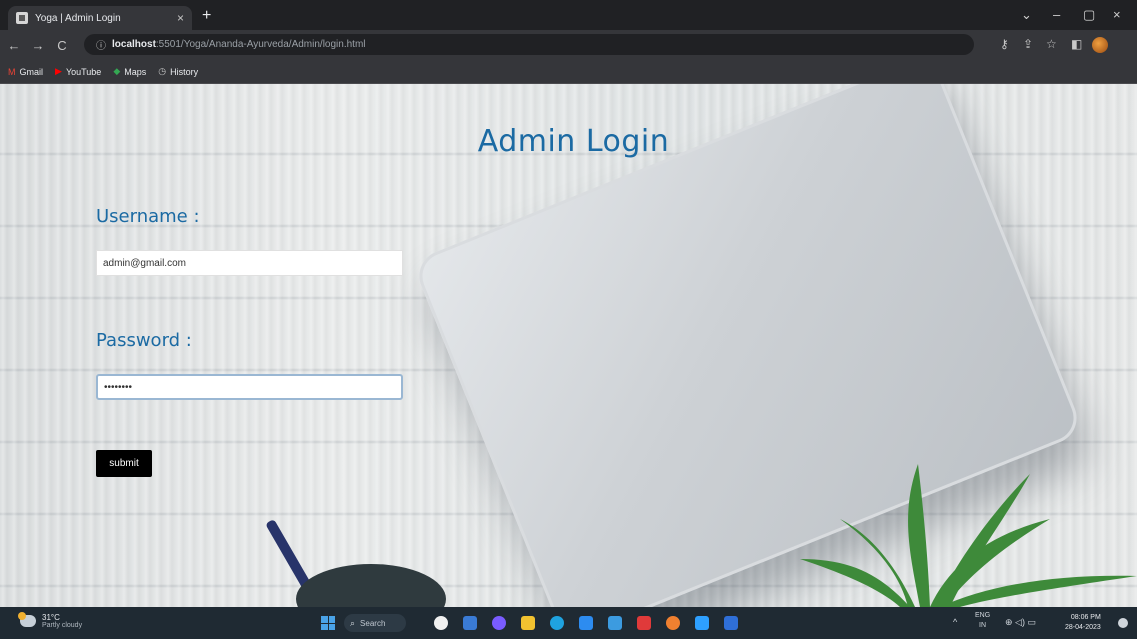 Image resolution: width=1137 pixels, height=639 pixels. I want to click on taskbar-clock: 08:06 PM 28-04-2023, so click(1083, 623).